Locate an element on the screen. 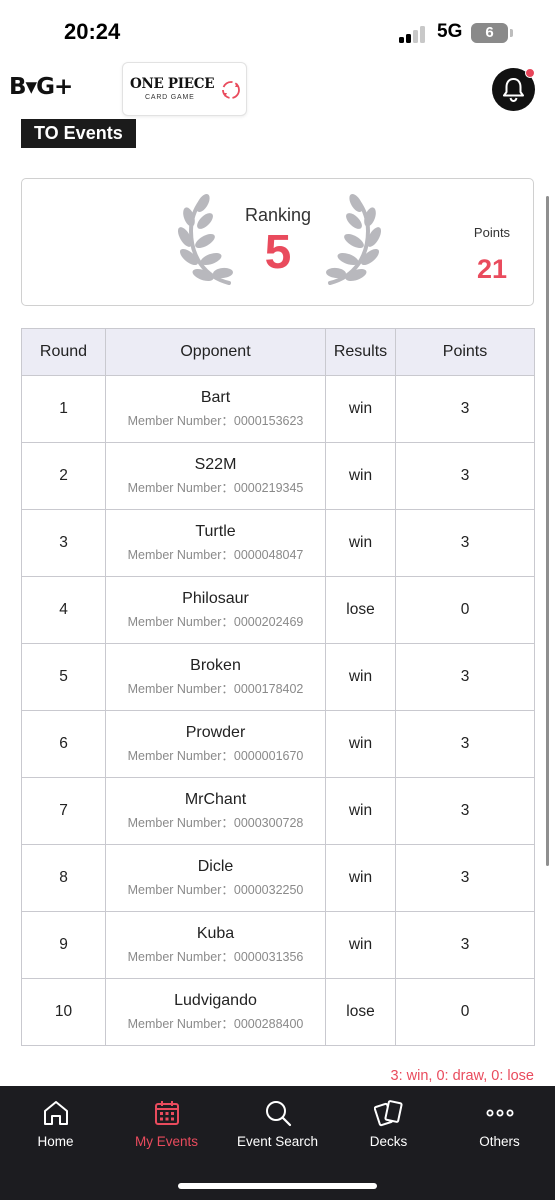 This screenshot has width=555, height=1200. ranking-value: 5 is located at coordinates (278, 252).